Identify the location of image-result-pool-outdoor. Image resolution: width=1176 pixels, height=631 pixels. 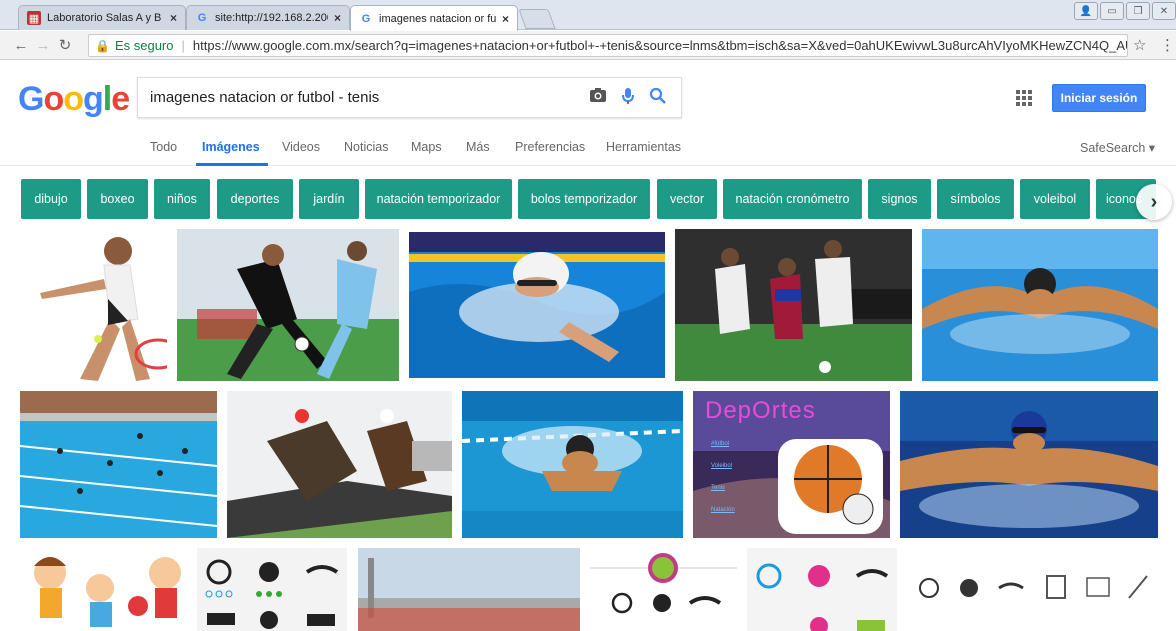
(118, 464).